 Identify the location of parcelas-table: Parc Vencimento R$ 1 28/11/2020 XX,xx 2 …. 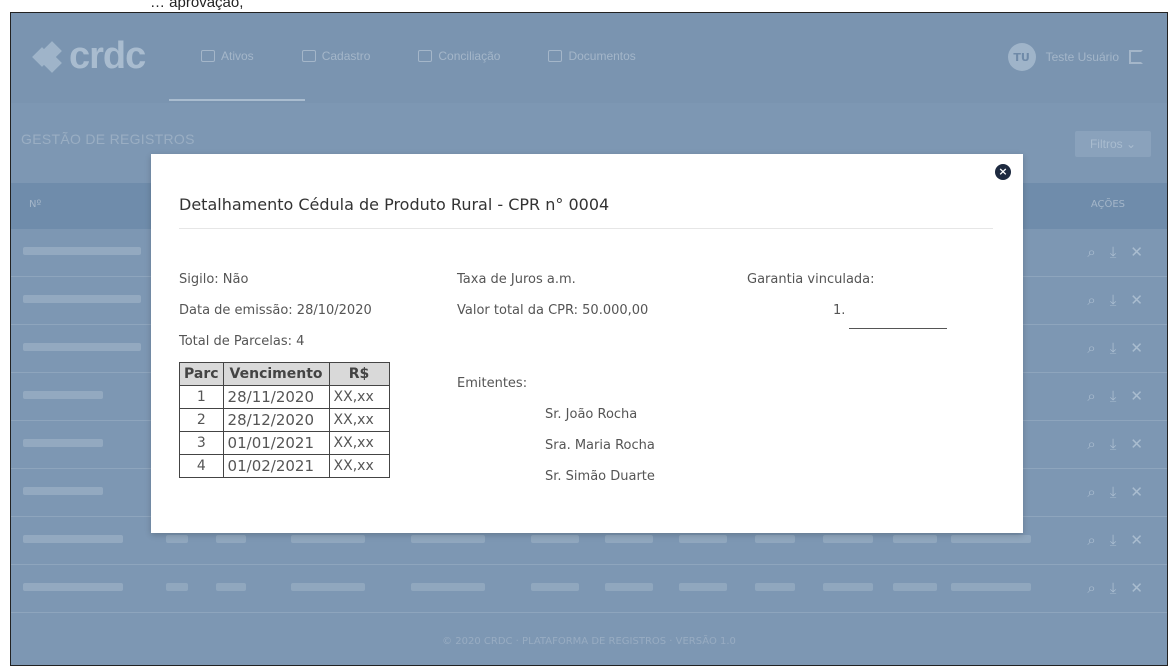
(284, 420).